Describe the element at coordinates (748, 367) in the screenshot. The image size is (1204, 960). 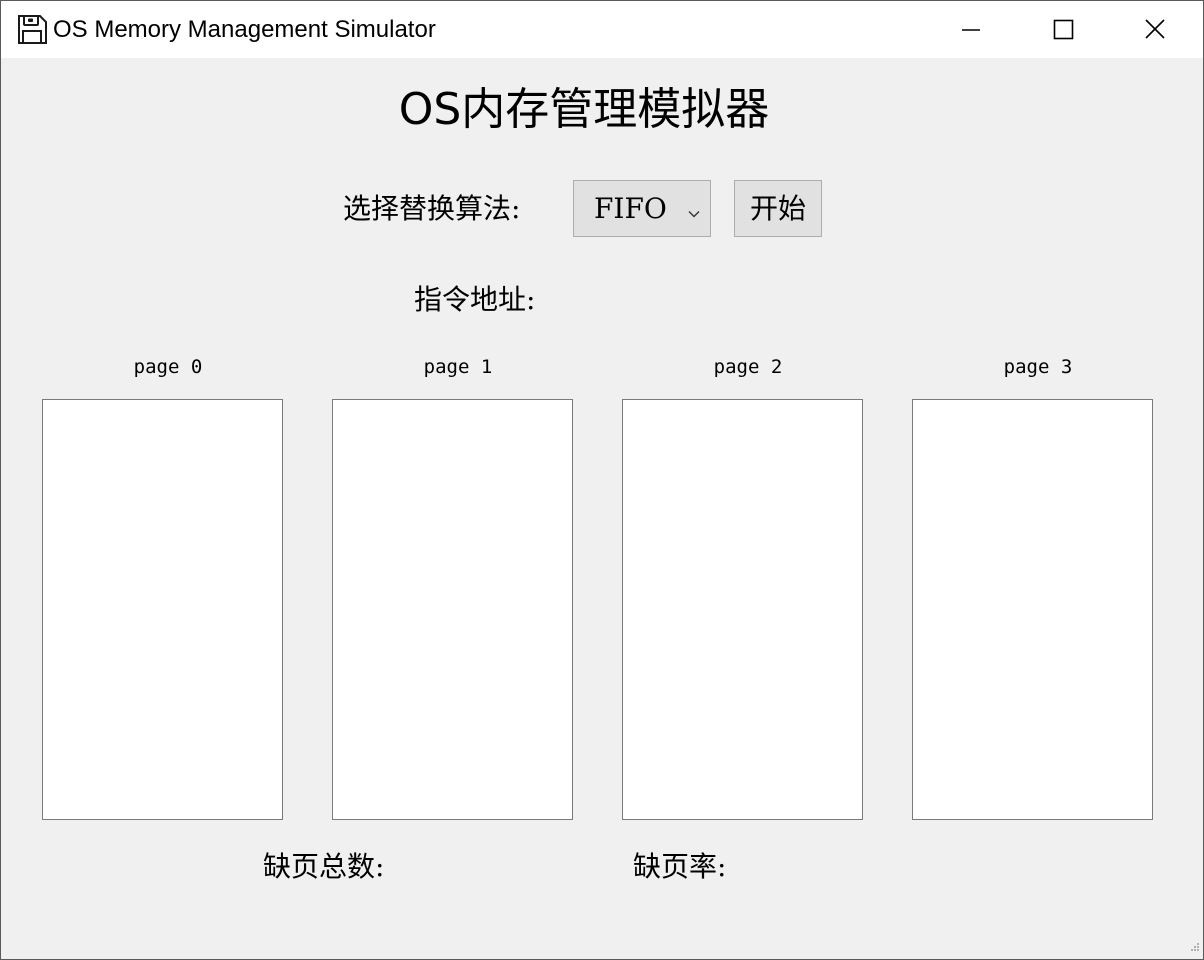
I see `page-2-label: page 2` at that location.